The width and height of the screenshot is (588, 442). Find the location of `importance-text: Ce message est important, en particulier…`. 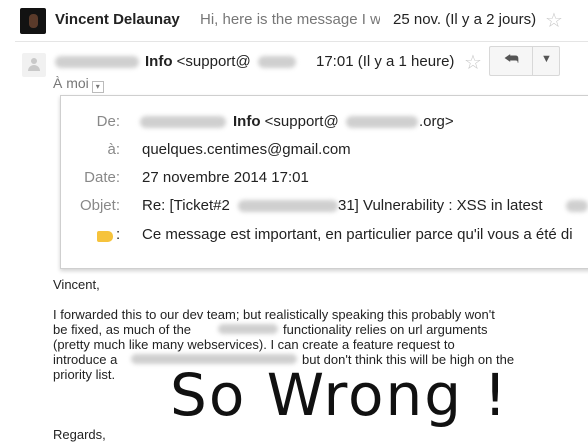

importance-text: Ce message est important, en particulier… is located at coordinates (357, 234).